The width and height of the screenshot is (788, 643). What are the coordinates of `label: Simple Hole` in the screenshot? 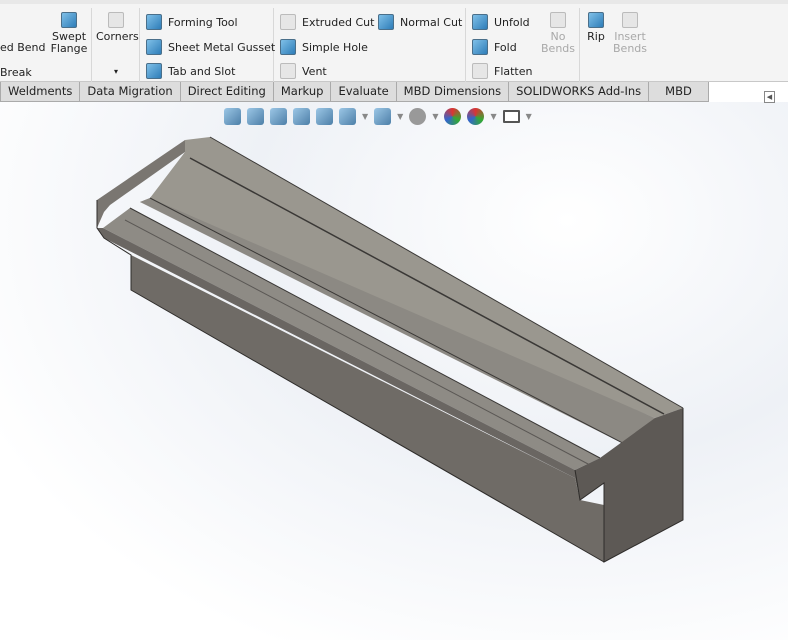 It's located at (335, 47).